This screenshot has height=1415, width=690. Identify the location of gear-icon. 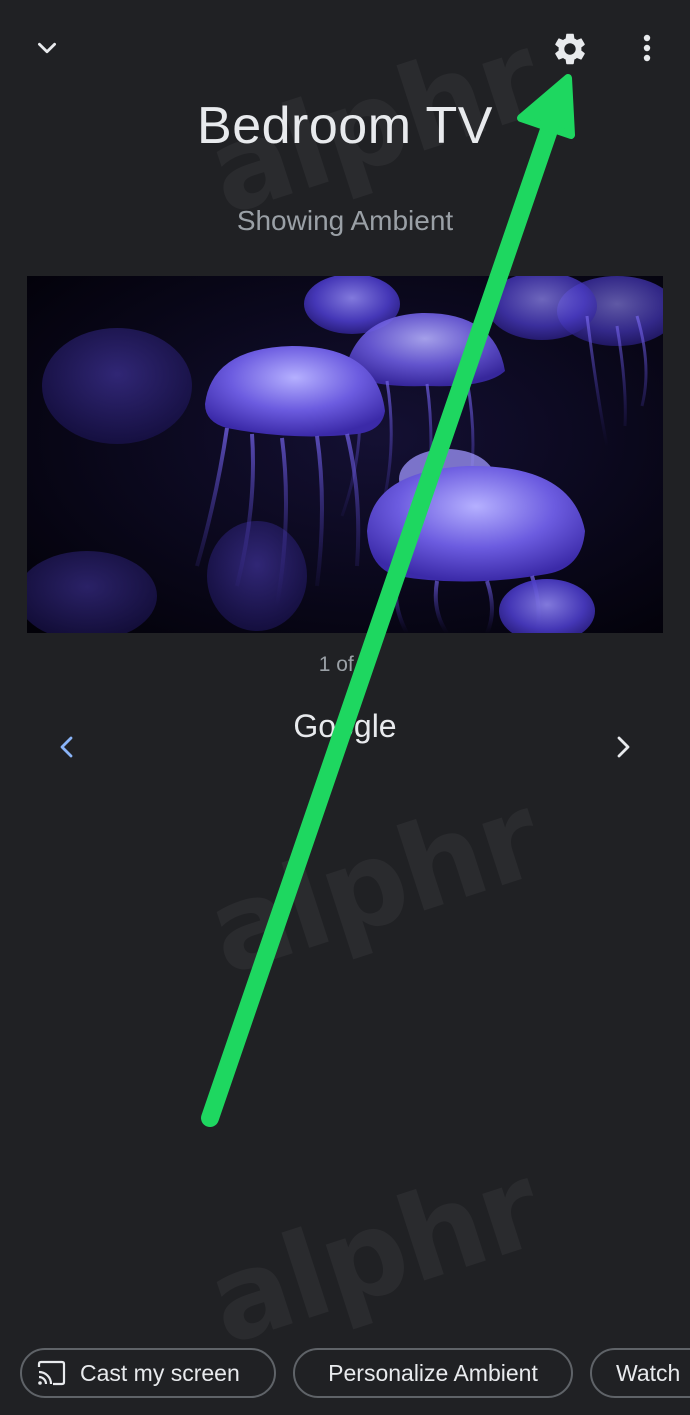
(570, 49).